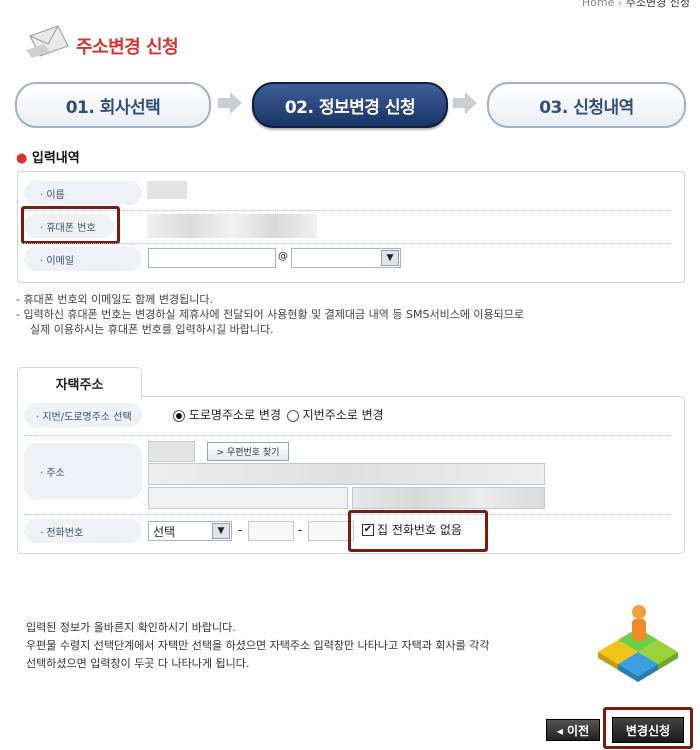  I want to click on home-phone-mid-input, so click(271, 531).